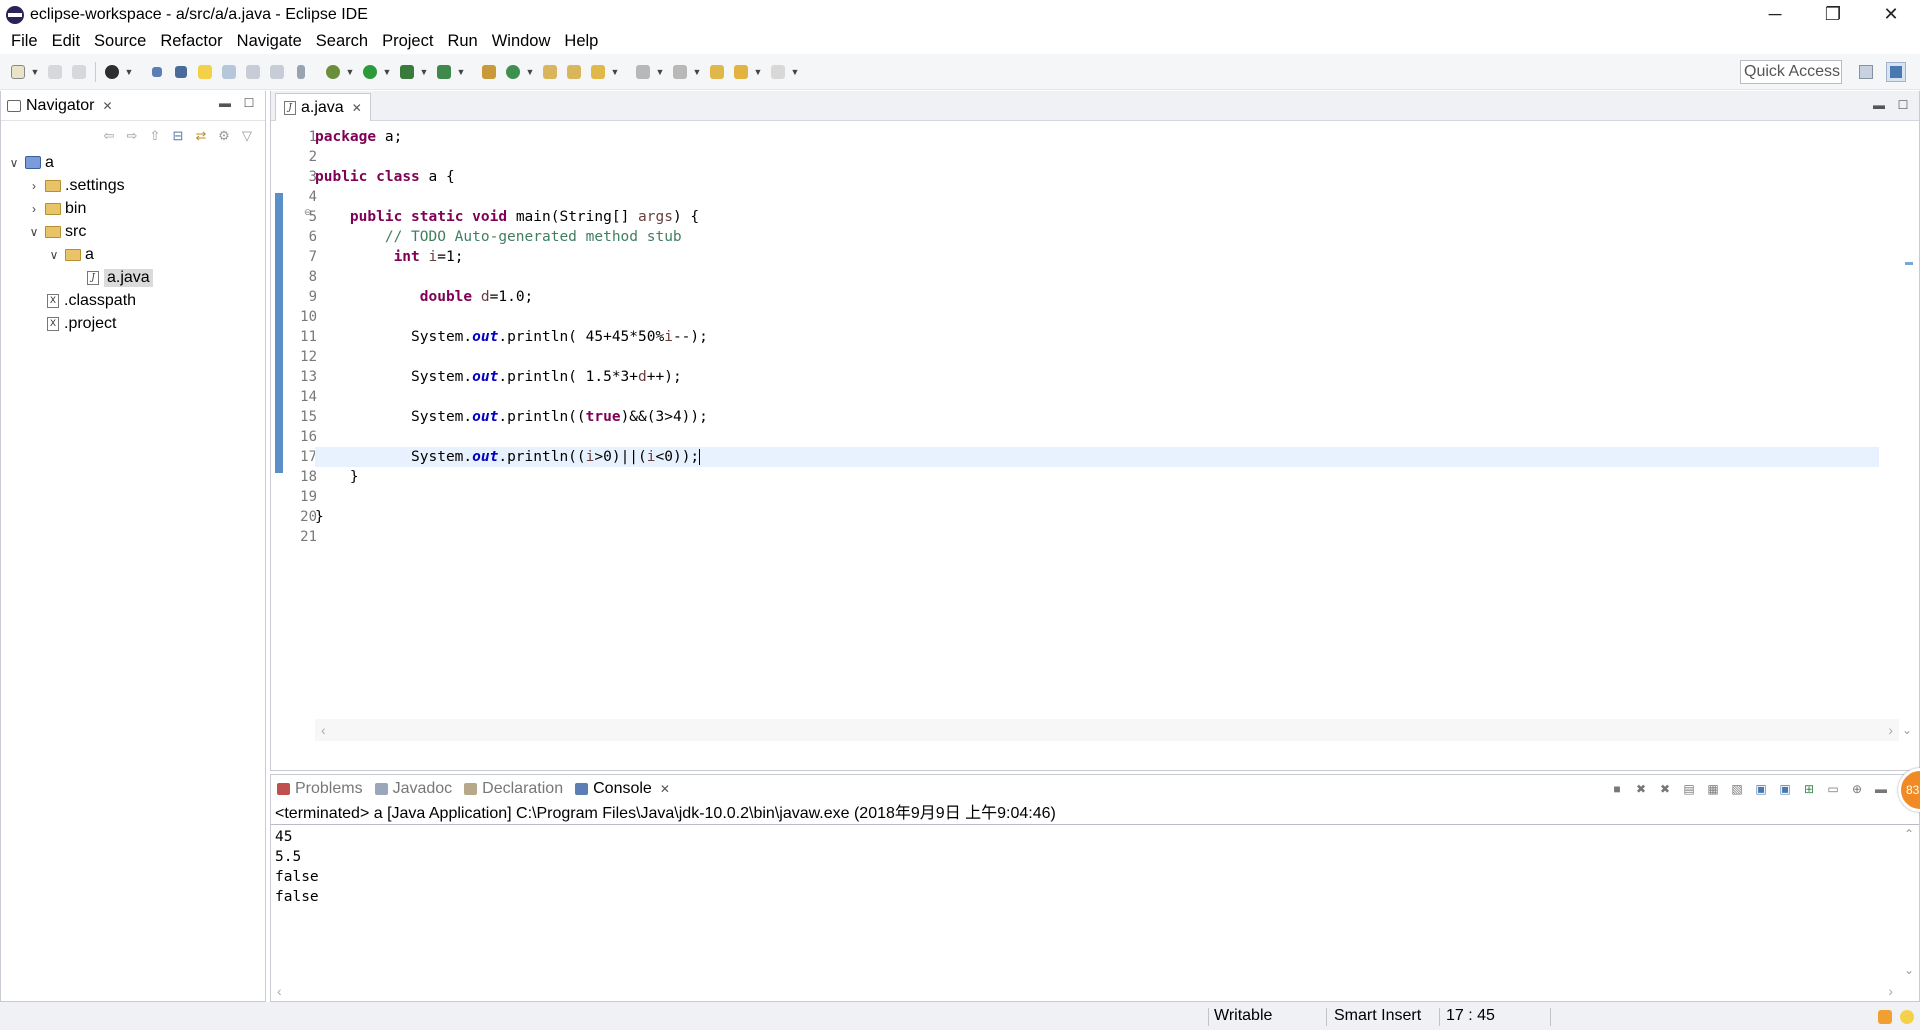  I want to click on forward-arrow-icon: ⇨, so click(132, 136).